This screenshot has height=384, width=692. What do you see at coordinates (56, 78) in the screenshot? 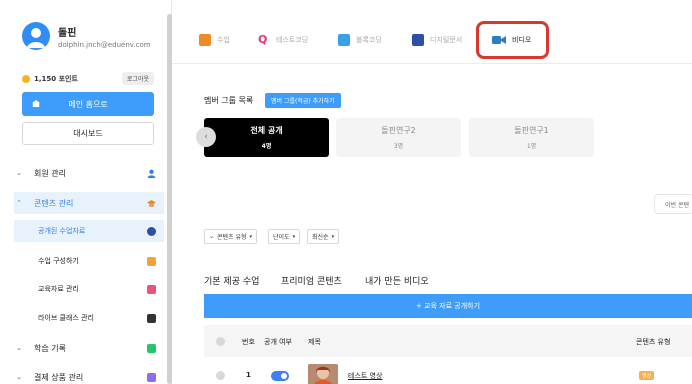
I see `points-label: 1,150 포인트` at bounding box center [56, 78].